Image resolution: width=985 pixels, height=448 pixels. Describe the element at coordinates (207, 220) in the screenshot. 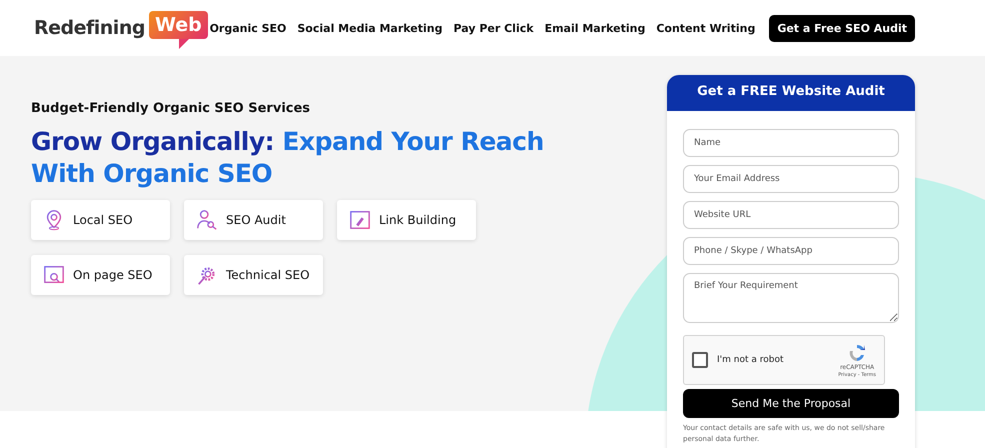

I see `person-magnifier-icon` at that location.